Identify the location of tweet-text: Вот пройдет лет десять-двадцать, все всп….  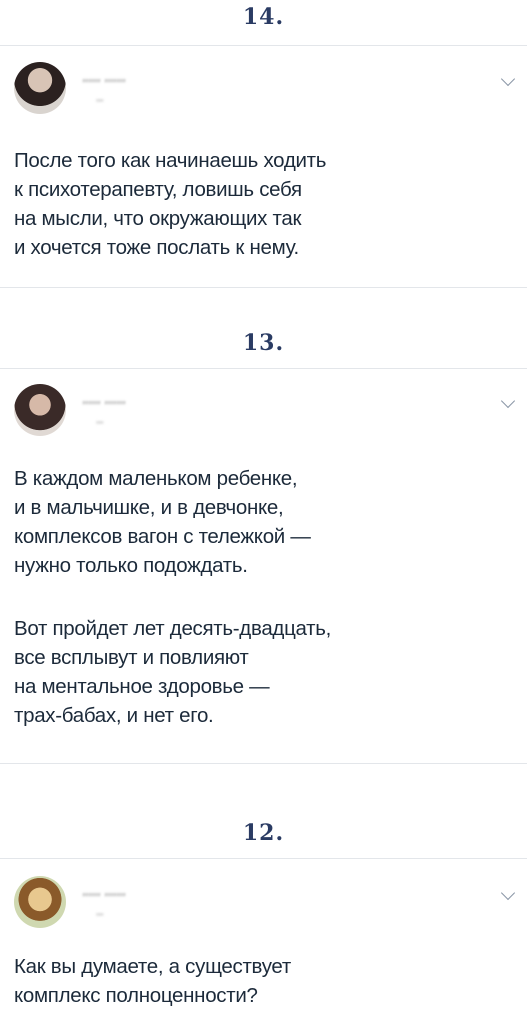
(173, 672).